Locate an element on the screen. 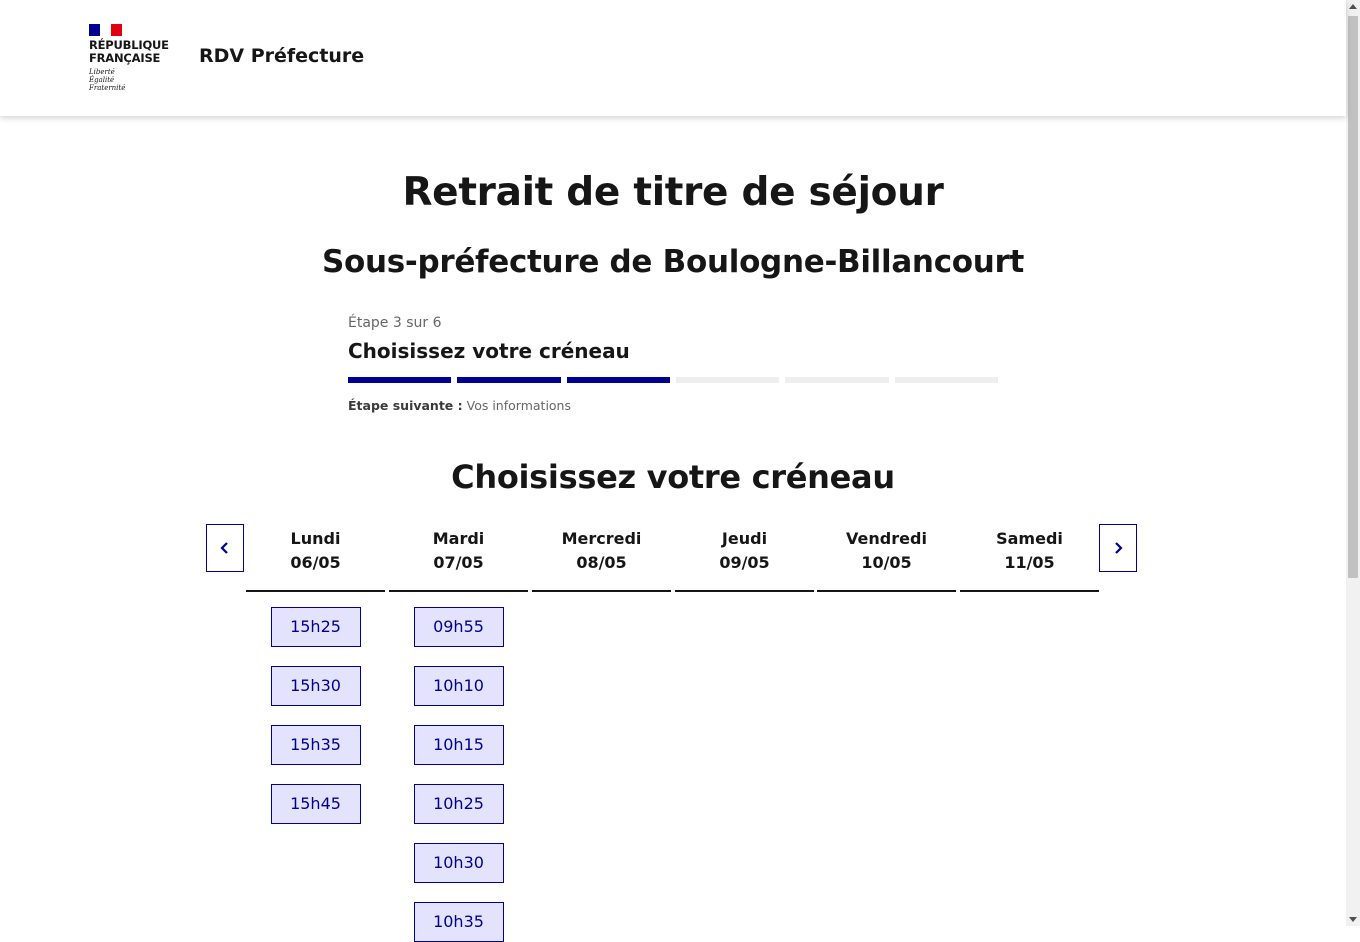  day-name: Mercredi is located at coordinates (601, 538).